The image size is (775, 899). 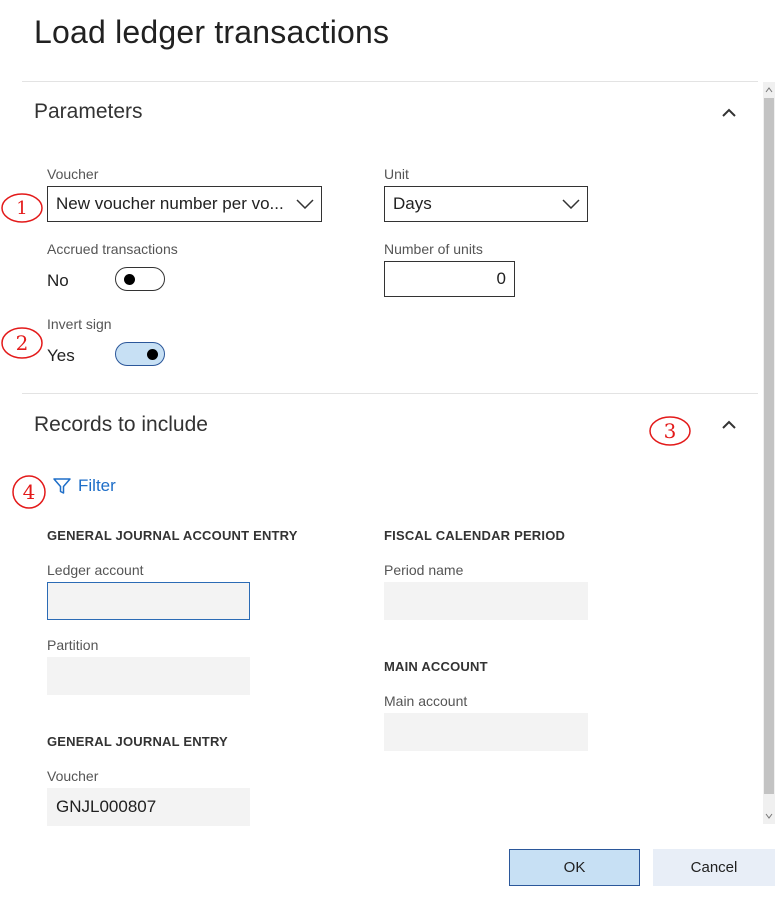 I want to click on ledger-account-label: Ledger account, so click(x=95, y=570).